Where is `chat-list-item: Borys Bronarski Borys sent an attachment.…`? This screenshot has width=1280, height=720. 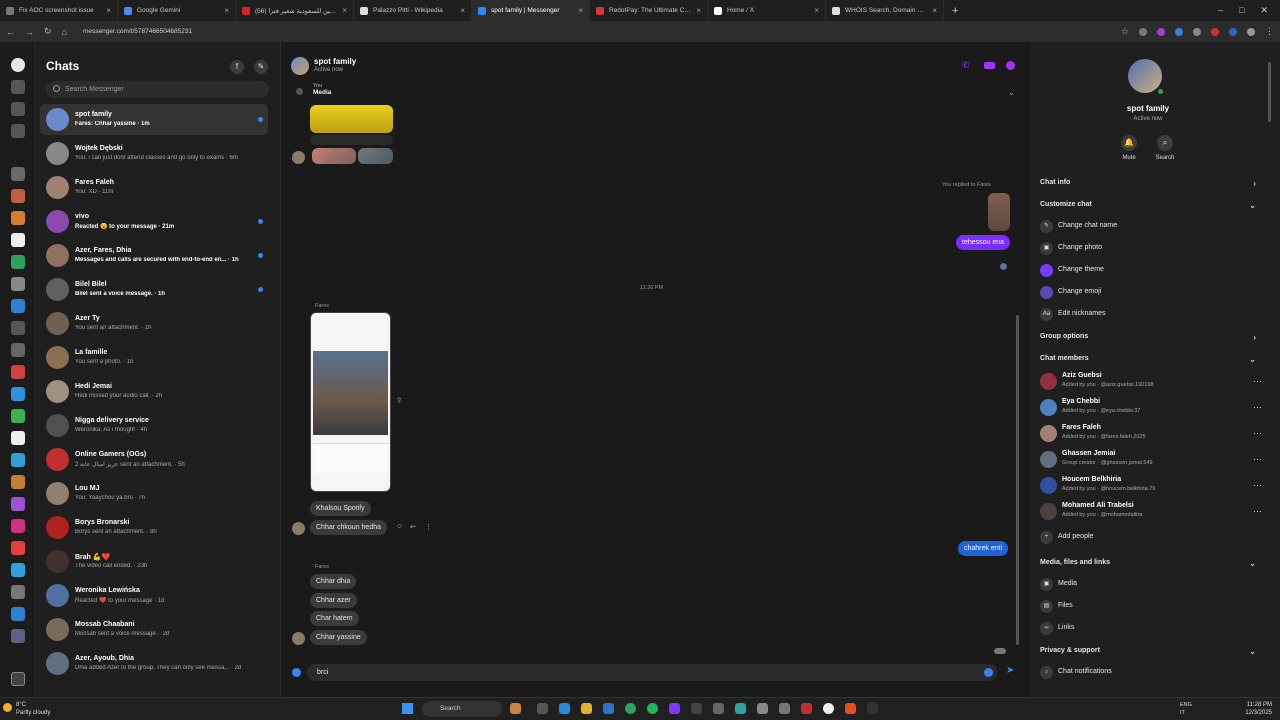
chat-list-item: Borys Bronarski Borys sent an attachment.… is located at coordinates (154, 527).